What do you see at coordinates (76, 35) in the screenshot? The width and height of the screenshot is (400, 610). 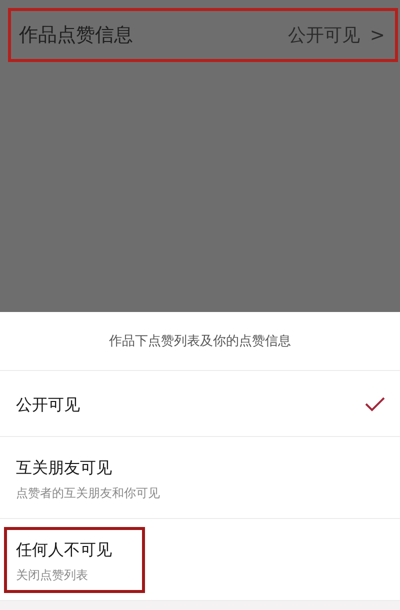 I see `setting-label: 作品点赞信息` at bounding box center [76, 35].